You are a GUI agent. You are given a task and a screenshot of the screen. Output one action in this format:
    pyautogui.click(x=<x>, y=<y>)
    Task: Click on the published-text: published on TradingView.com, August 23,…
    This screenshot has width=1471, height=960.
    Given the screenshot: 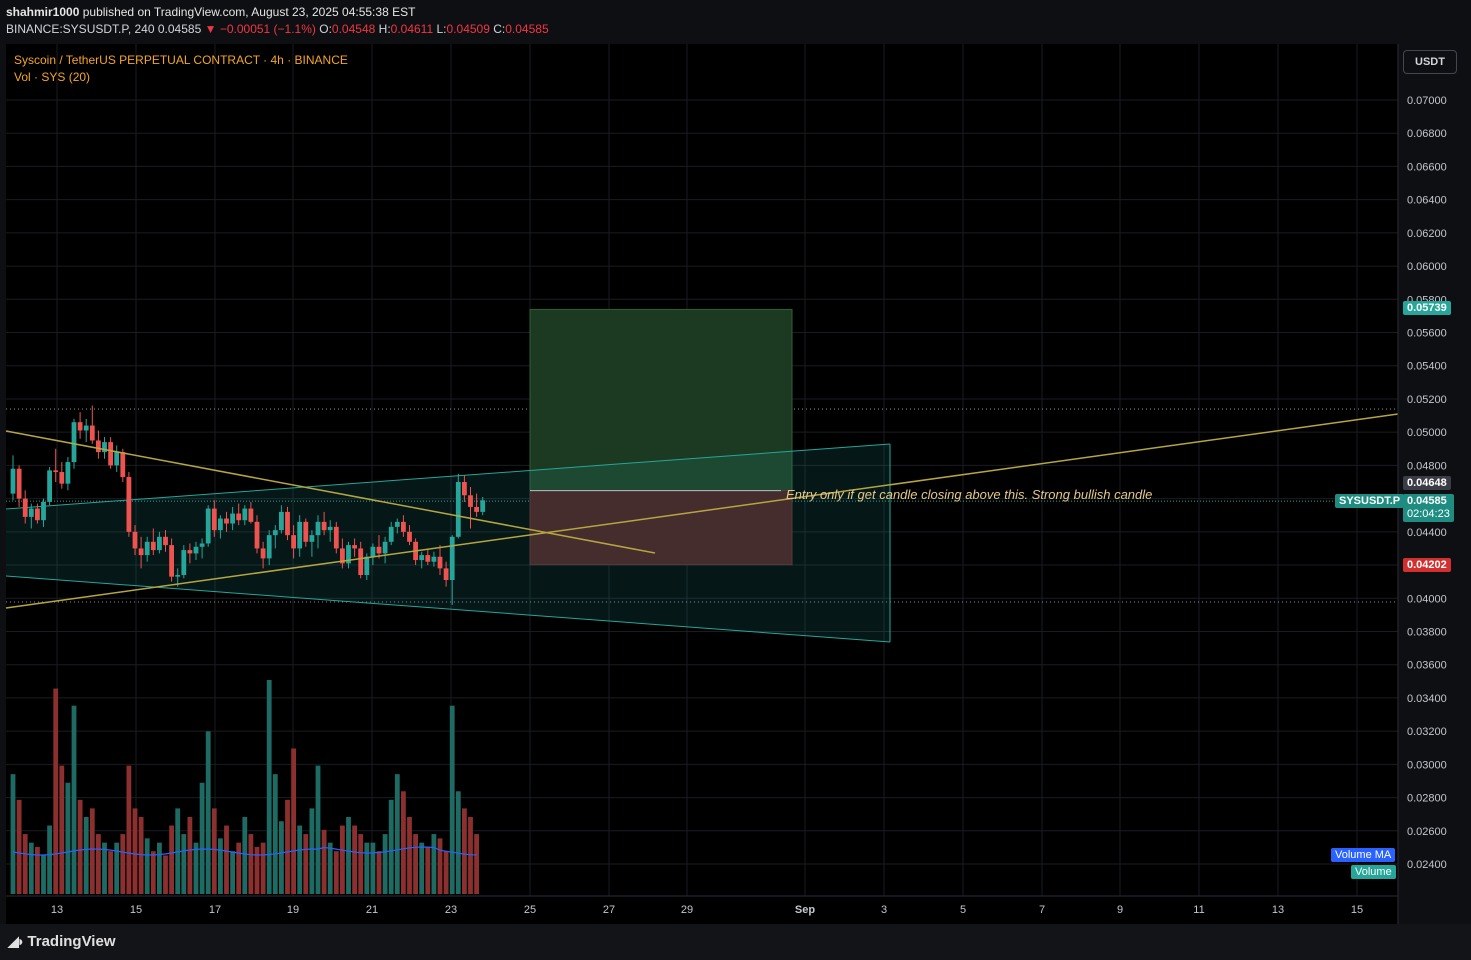 What is the action you would take?
    pyautogui.click(x=249, y=12)
    